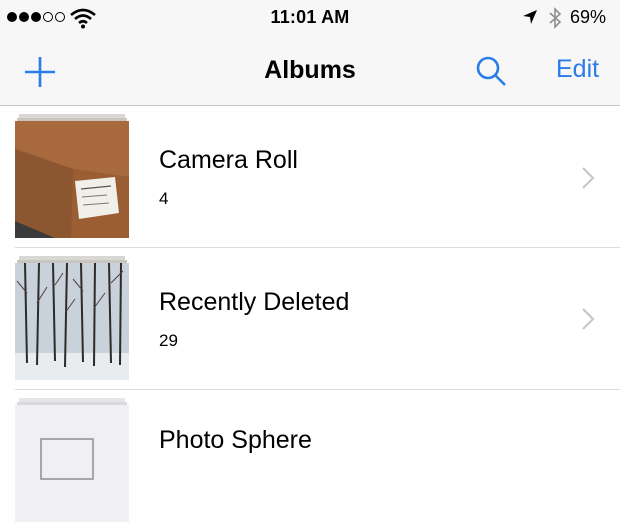 The height and width of the screenshot is (532, 620). I want to click on edit-button: Edit, so click(577, 69).